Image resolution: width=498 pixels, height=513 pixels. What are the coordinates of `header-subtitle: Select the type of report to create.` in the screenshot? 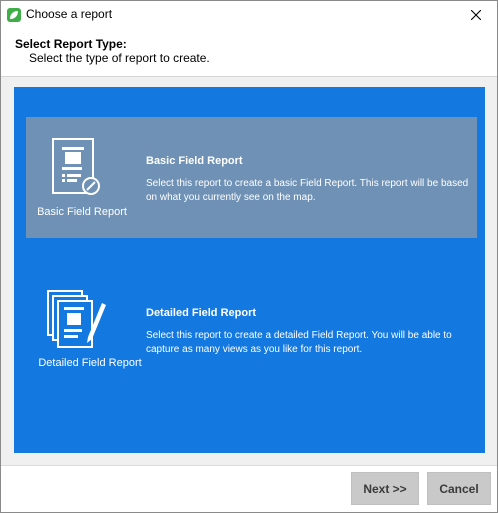 It's located at (119, 58).